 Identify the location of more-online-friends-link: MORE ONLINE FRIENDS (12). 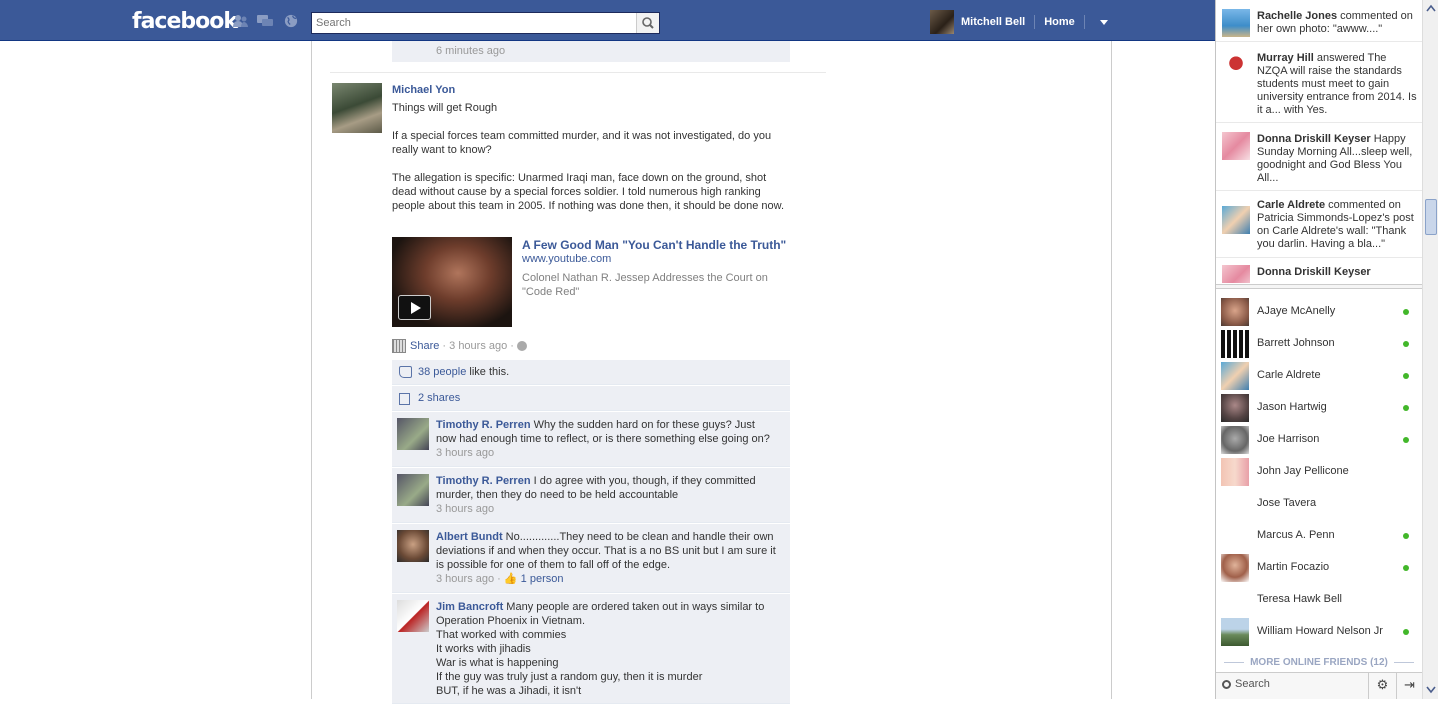
(1319, 662).